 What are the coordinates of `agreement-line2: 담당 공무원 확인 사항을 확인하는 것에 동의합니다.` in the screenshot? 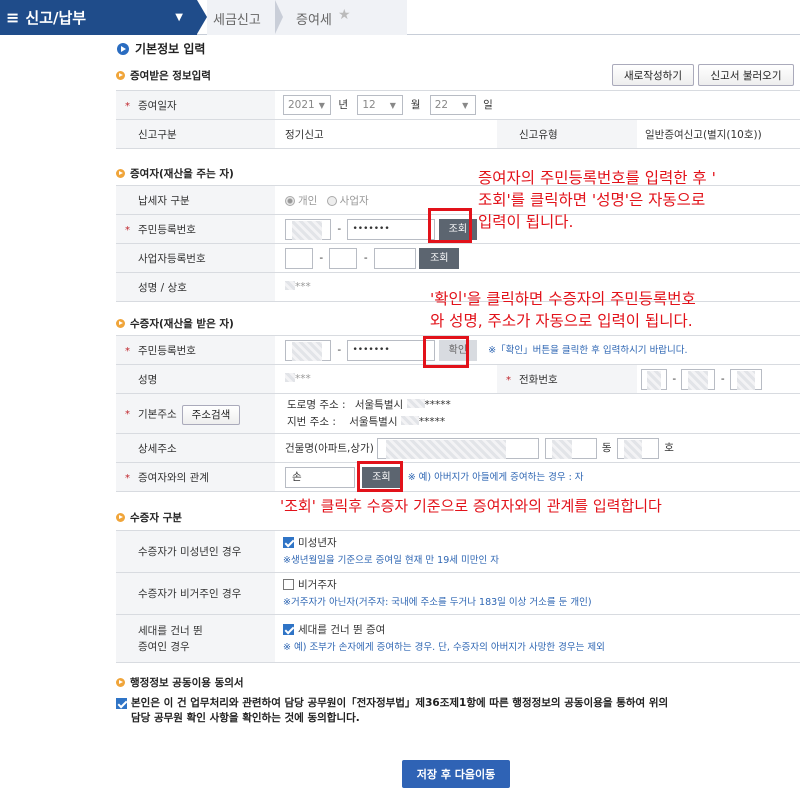 It's located at (245, 718).